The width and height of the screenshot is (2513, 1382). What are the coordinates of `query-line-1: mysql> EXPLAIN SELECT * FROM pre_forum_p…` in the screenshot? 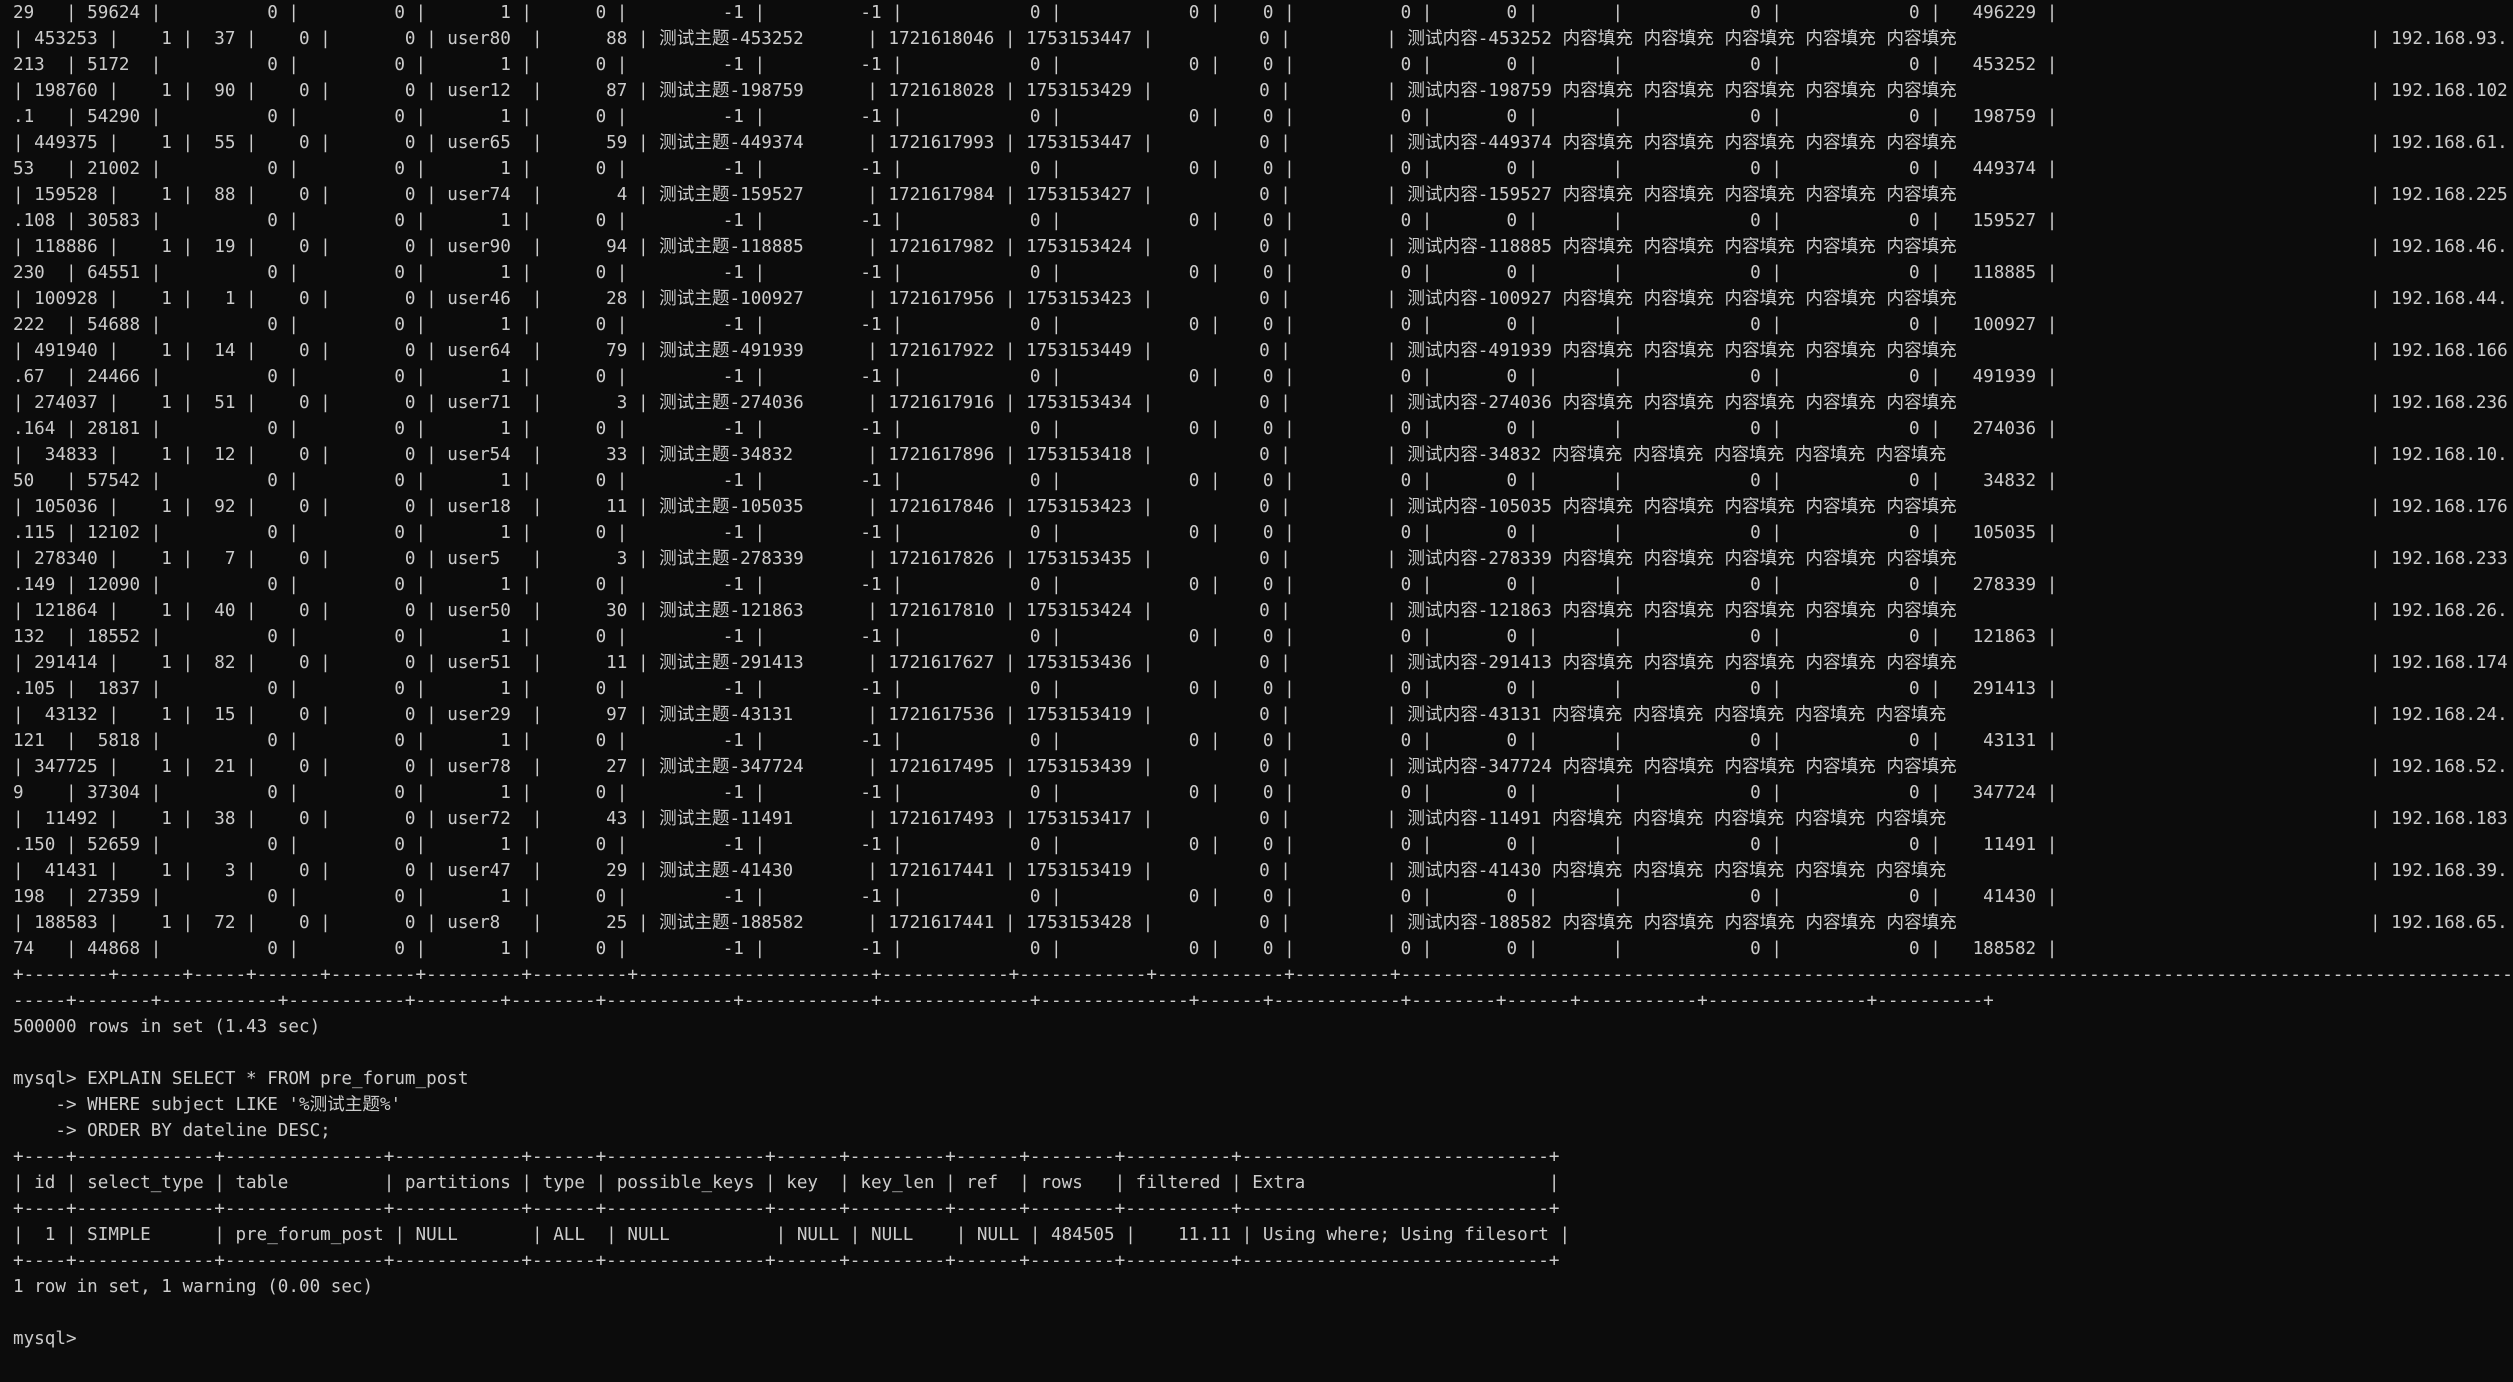 It's located at (241, 1079).